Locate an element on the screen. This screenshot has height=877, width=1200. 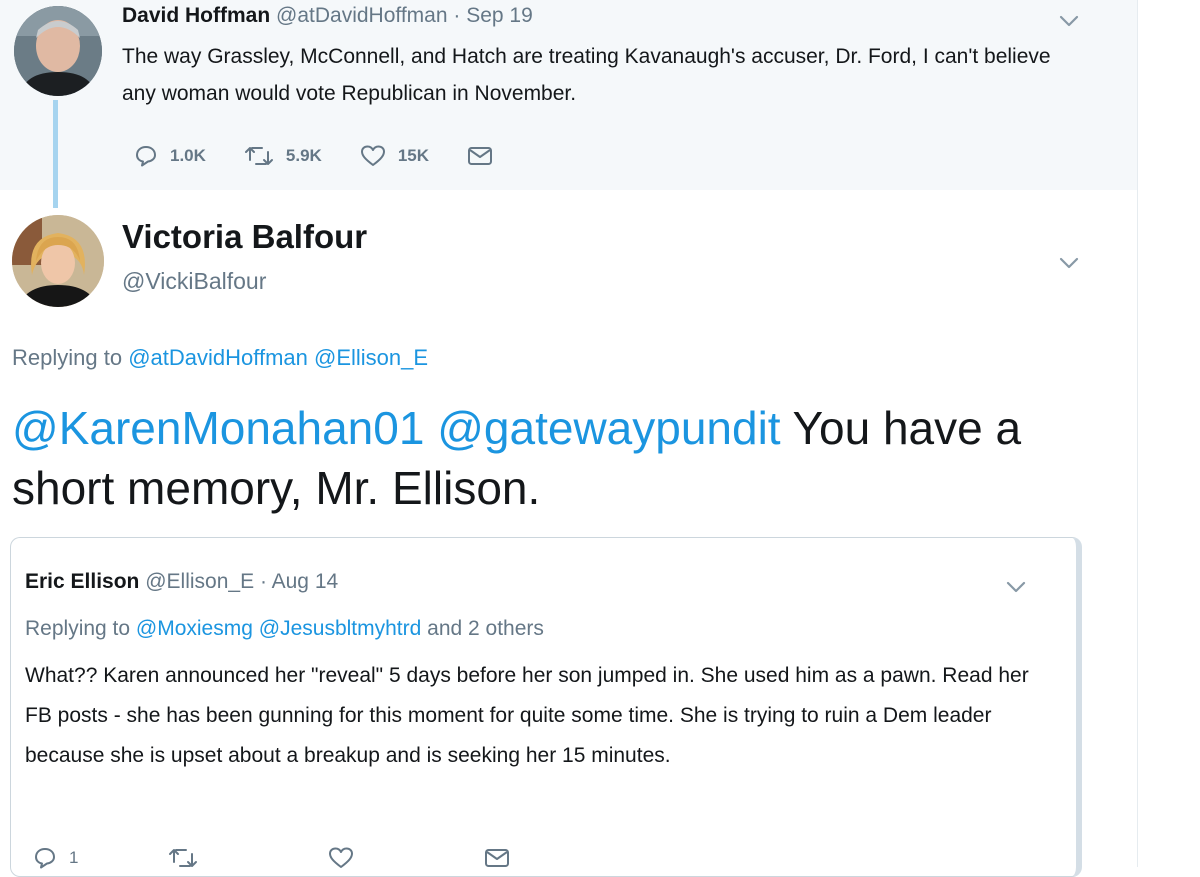
replying-to: Replying to @atDavidHoffman @Ellison_E is located at coordinates (220, 358).